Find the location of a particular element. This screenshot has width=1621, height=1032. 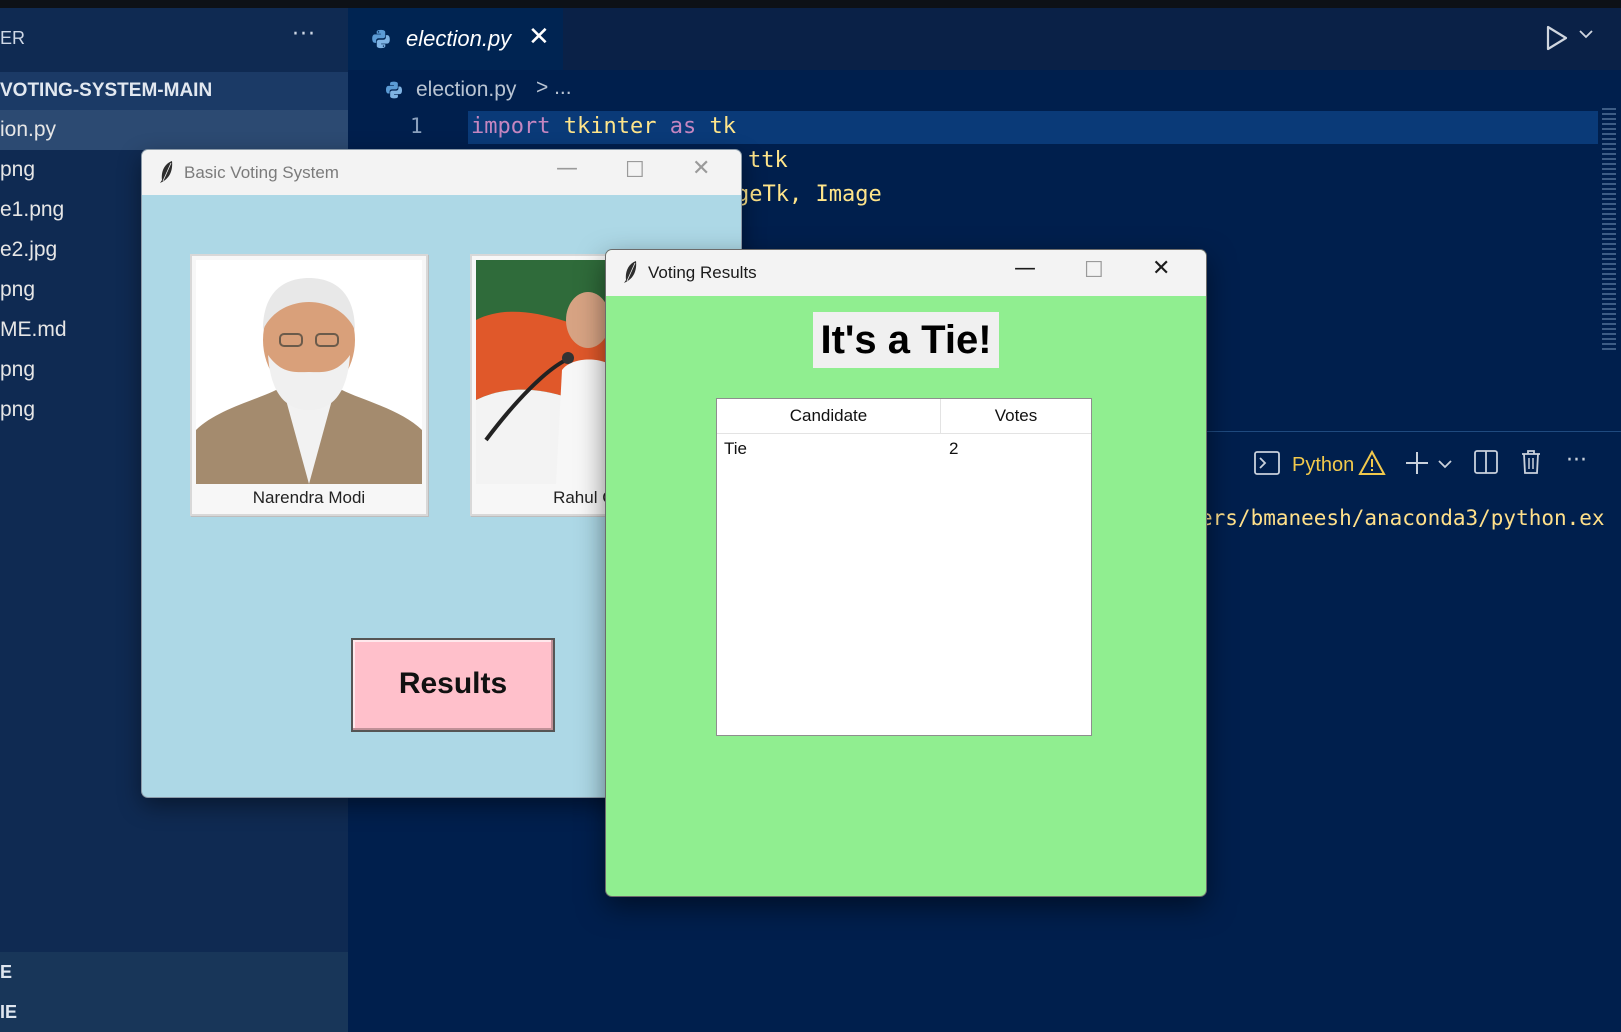

sidebar-bottom-sections: E IE is located at coordinates (174, 992).